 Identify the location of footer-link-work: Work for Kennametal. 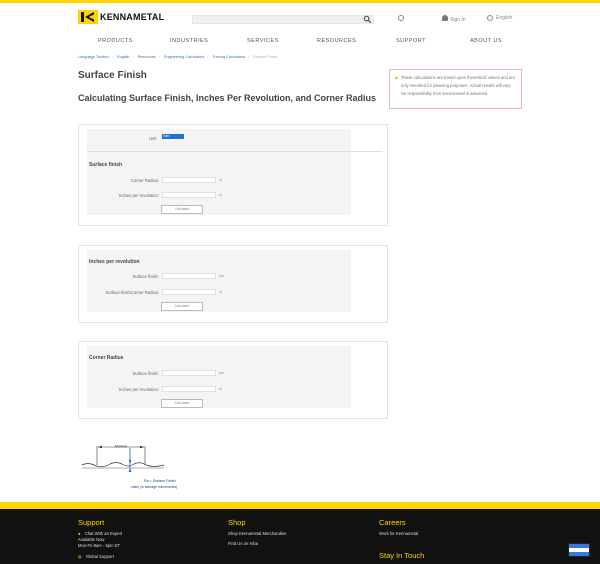
(398, 533).